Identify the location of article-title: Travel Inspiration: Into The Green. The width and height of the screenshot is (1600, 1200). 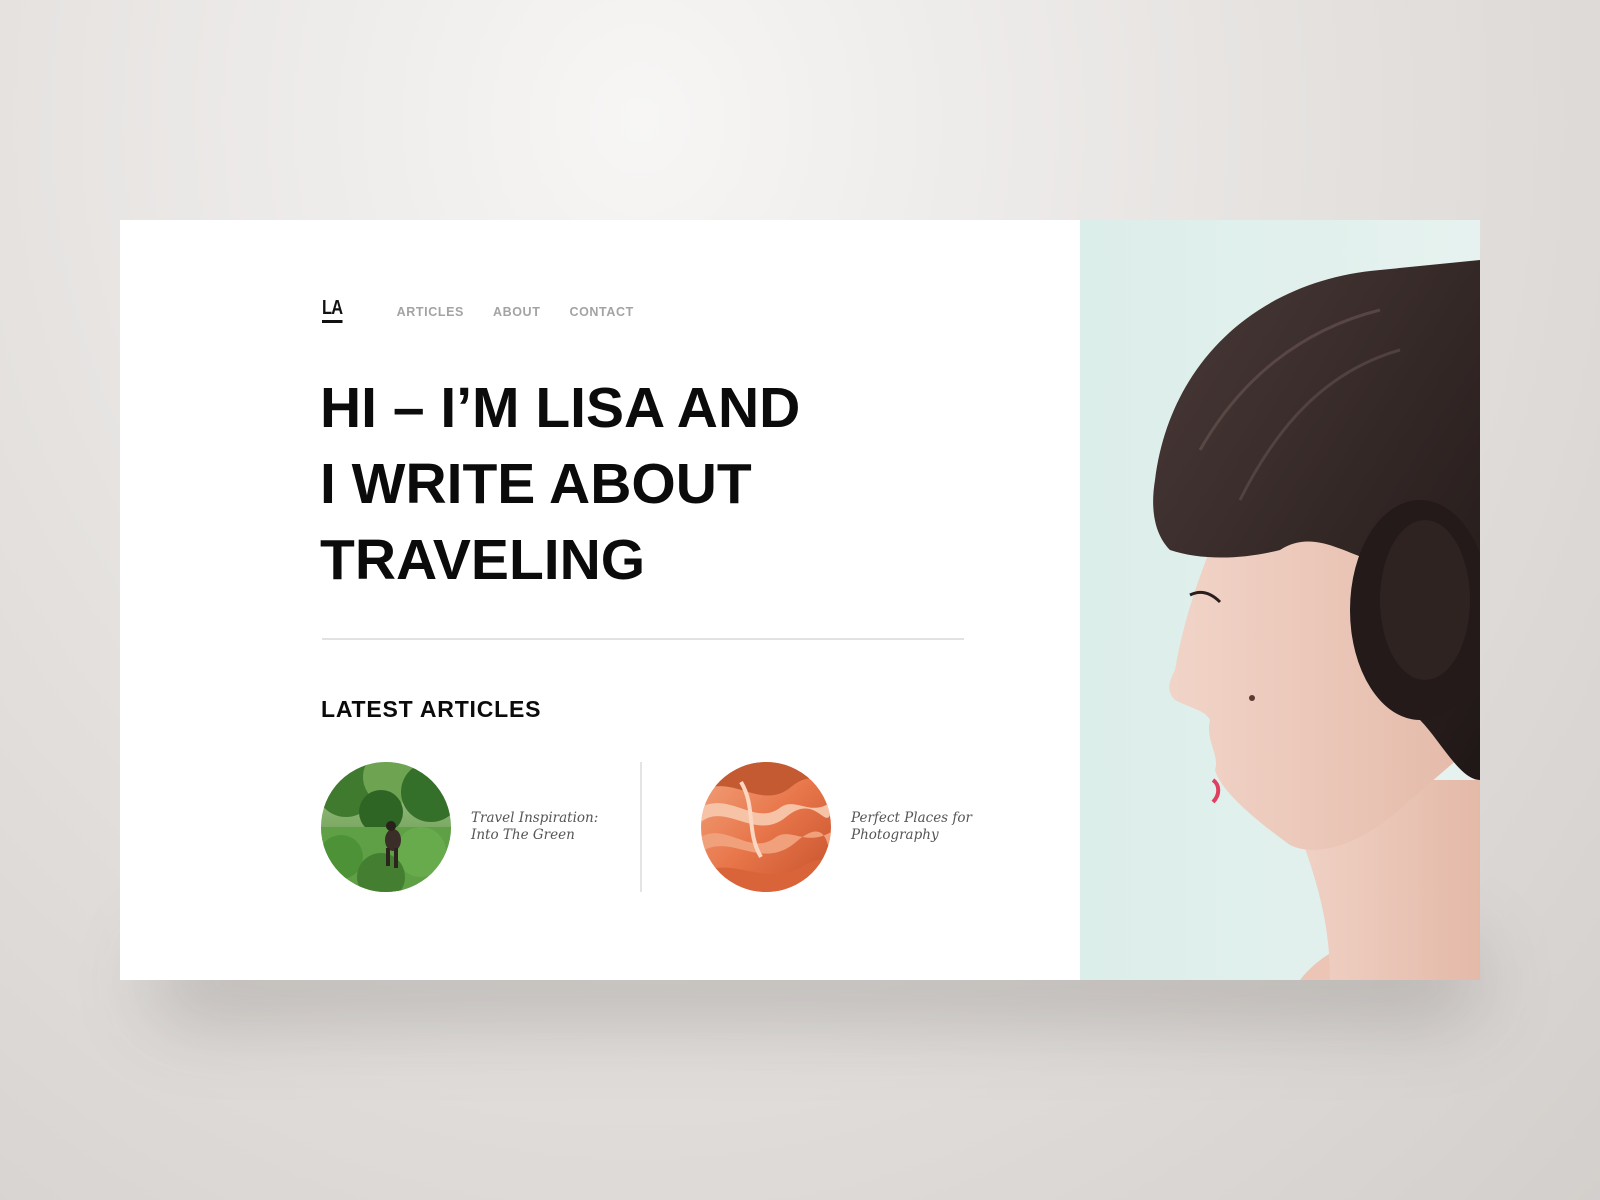
(538, 827).